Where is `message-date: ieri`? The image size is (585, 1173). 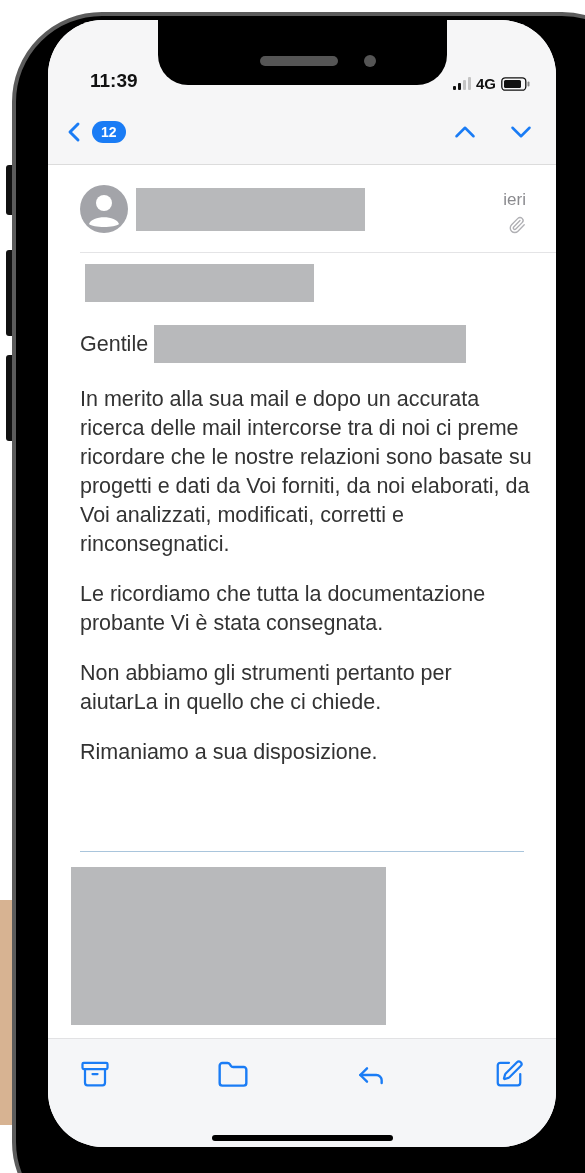
message-date: ieri is located at coordinates (514, 200).